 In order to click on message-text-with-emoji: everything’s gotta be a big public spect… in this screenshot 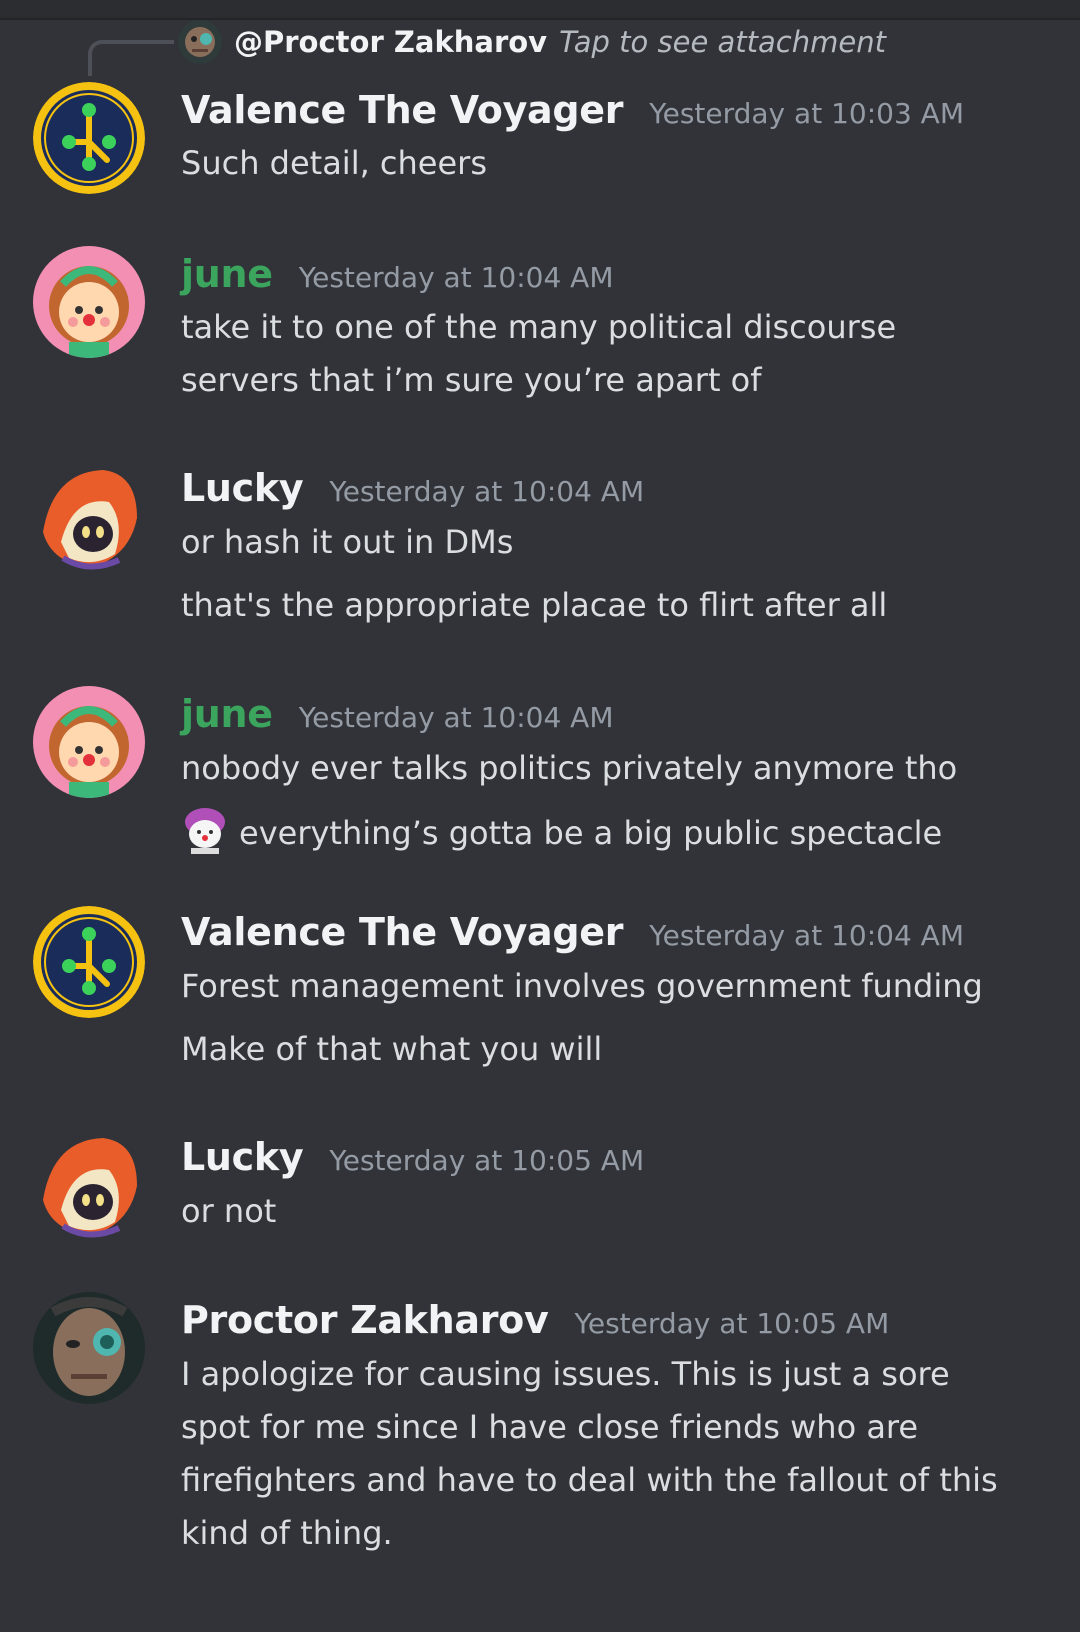, I will do `click(560, 830)`.